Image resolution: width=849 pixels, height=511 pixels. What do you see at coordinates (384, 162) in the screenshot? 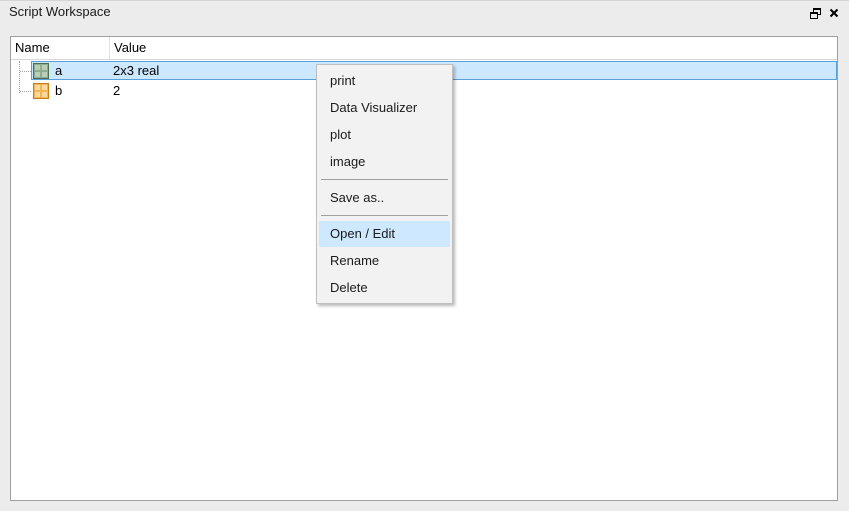
I see `menu-item-image: image` at bounding box center [384, 162].